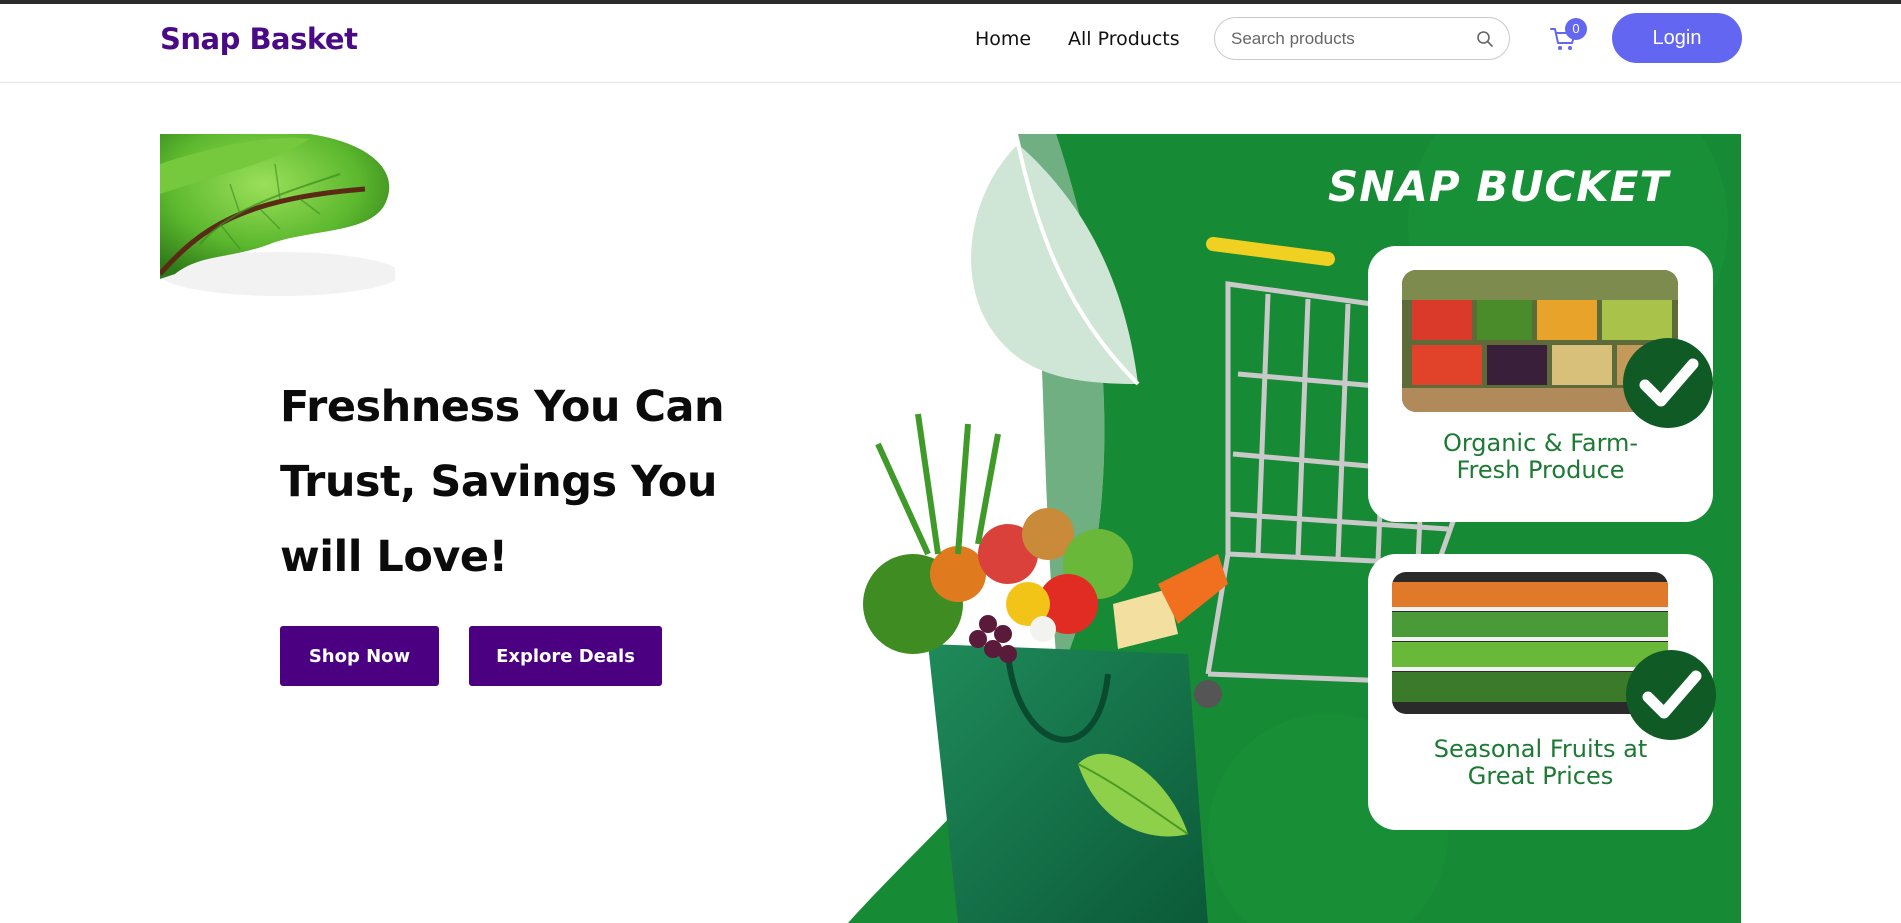 The height and width of the screenshot is (923, 1901). I want to click on login-button: Login, so click(1677, 38).